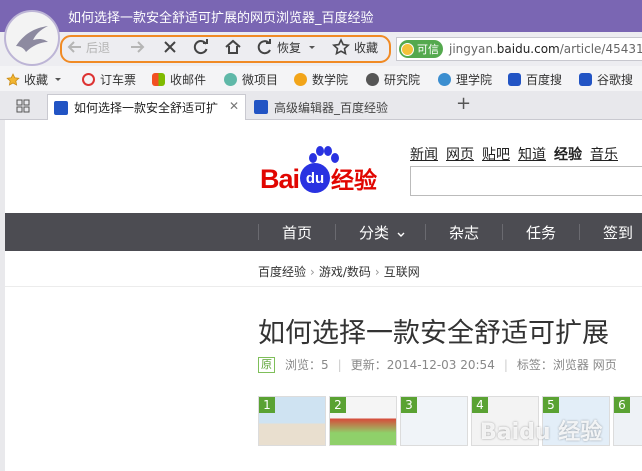 Image resolution: width=642 pixels, height=471 pixels. Describe the element at coordinates (615, 79) in the screenshot. I see `bookmark-label: 谷歌搜` at that location.